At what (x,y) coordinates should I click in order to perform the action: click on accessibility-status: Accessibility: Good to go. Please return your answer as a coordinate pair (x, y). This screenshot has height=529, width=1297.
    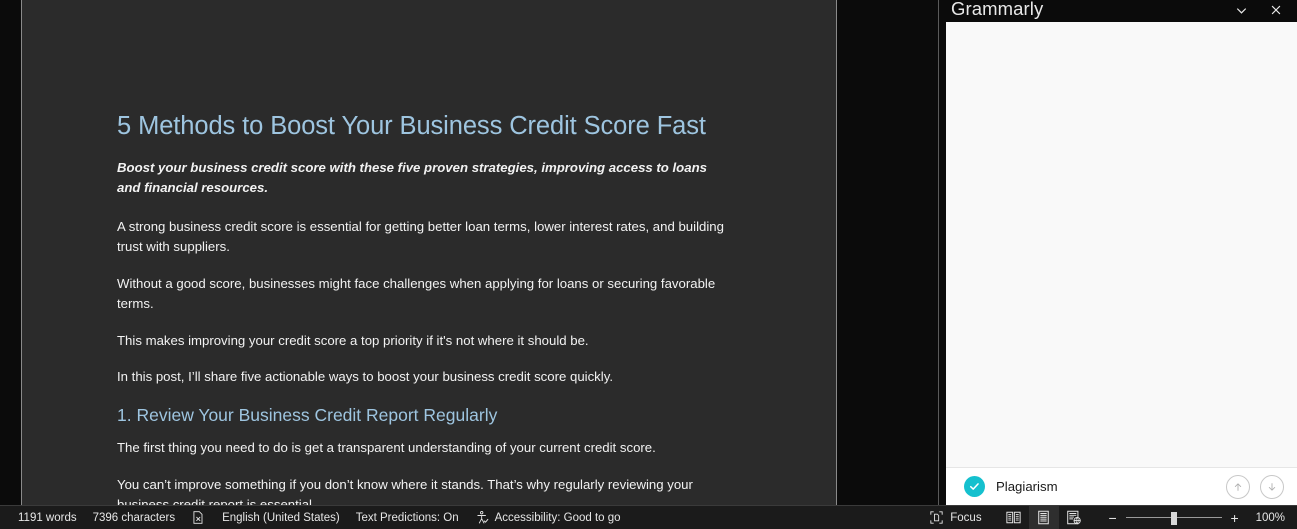
    Looking at the image, I should click on (548, 517).